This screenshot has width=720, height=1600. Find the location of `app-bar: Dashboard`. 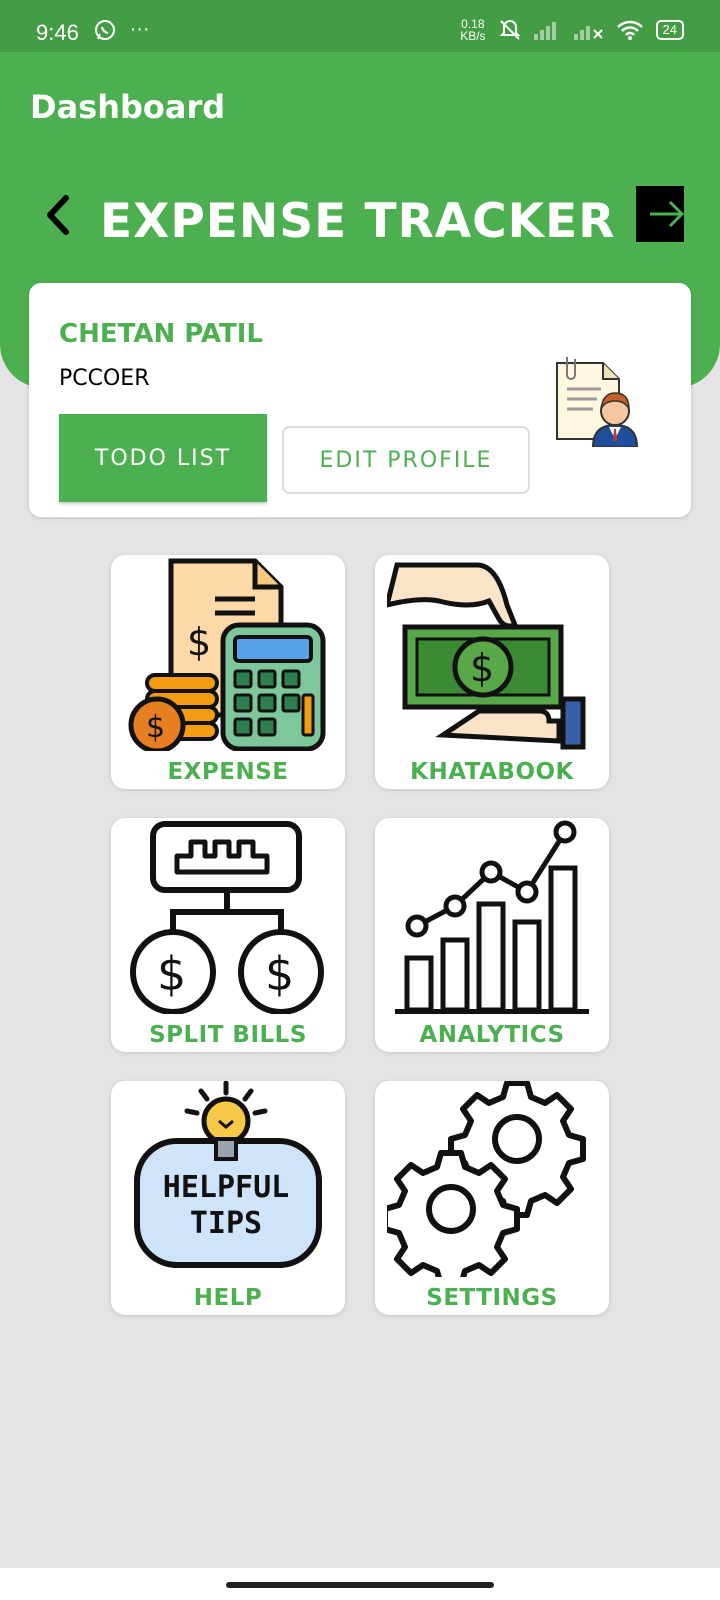

app-bar: Dashboard is located at coordinates (360, 104).